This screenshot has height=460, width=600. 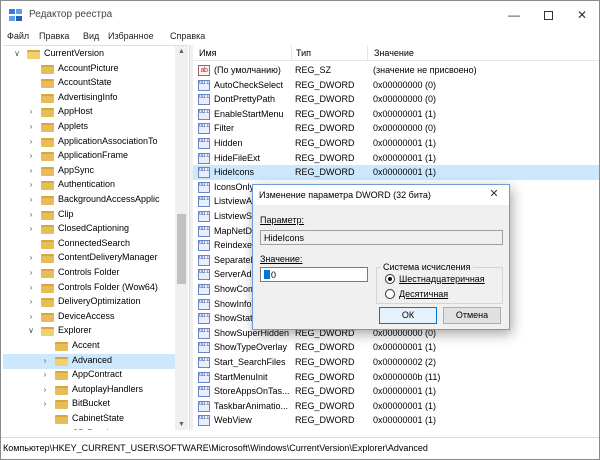 I want to click on menu-file: Файл, so click(x=18, y=36).